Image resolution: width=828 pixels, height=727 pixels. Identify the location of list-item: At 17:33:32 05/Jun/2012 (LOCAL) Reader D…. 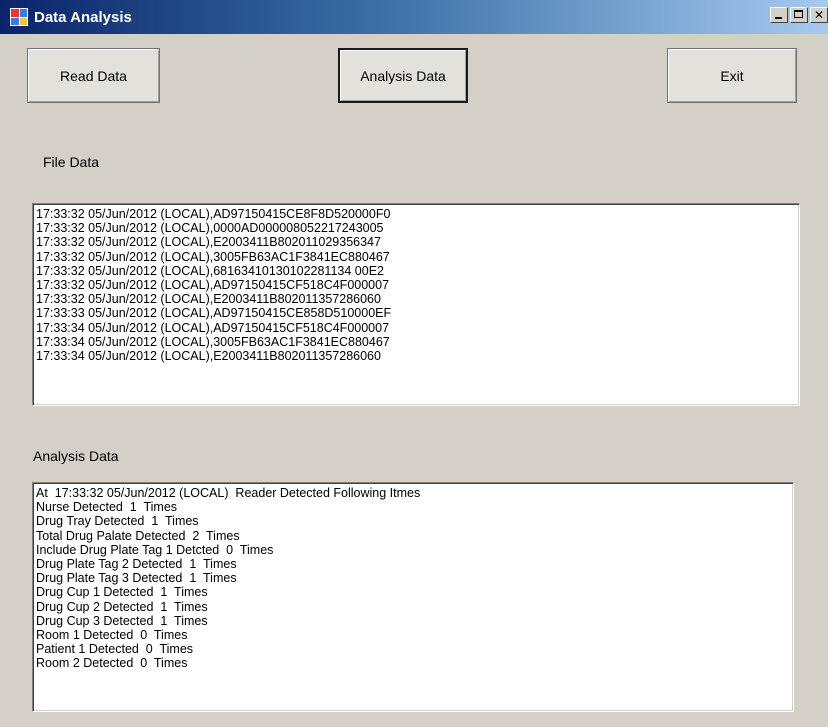
(228, 493).